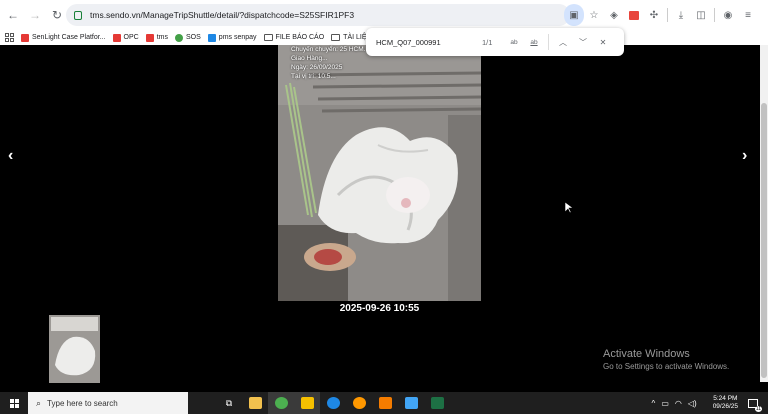  Describe the element at coordinates (725, 406) in the screenshot. I see `clock-date: 09/26/25` at that location.